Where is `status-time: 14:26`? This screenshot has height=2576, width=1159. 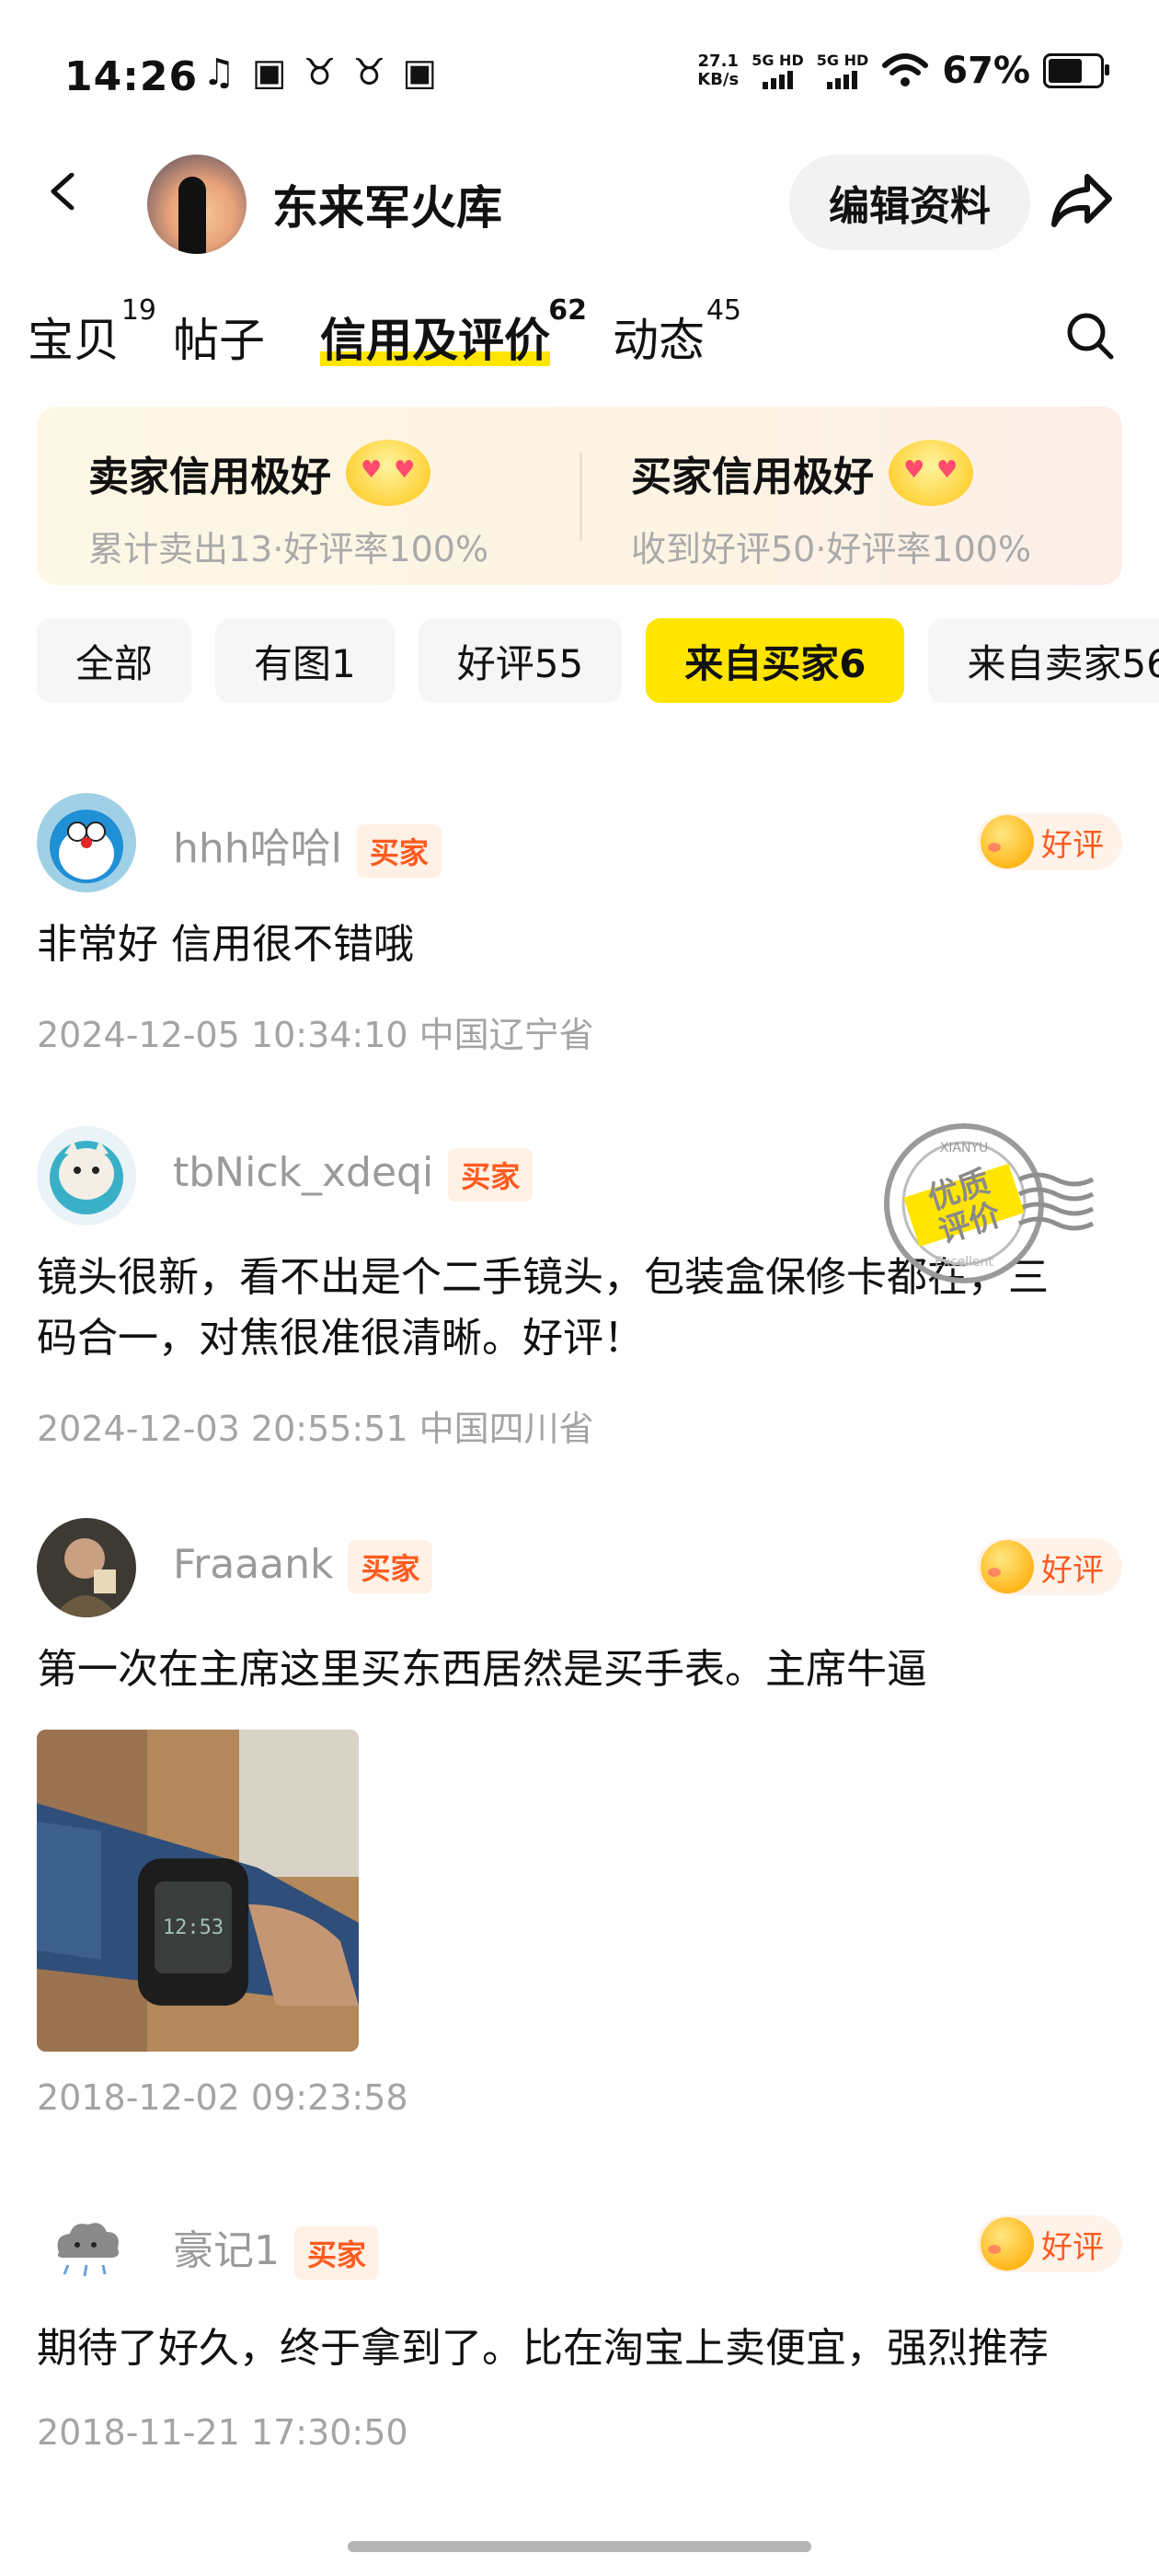 status-time: 14:26 is located at coordinates (131, 76).